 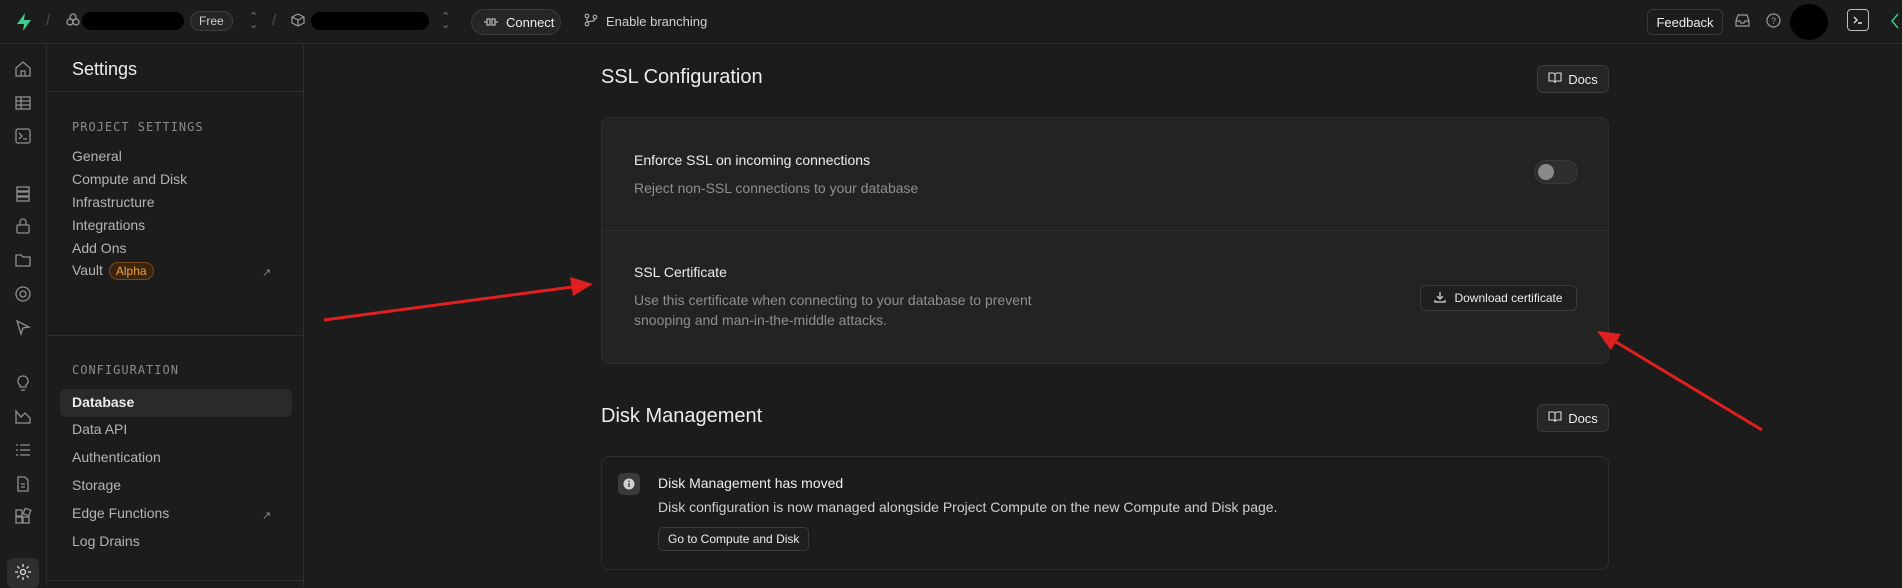 What do you see at coordinates (105, 69) in the screenshot?
I see `settings-title: Settings` at bounding box center [105, 69].